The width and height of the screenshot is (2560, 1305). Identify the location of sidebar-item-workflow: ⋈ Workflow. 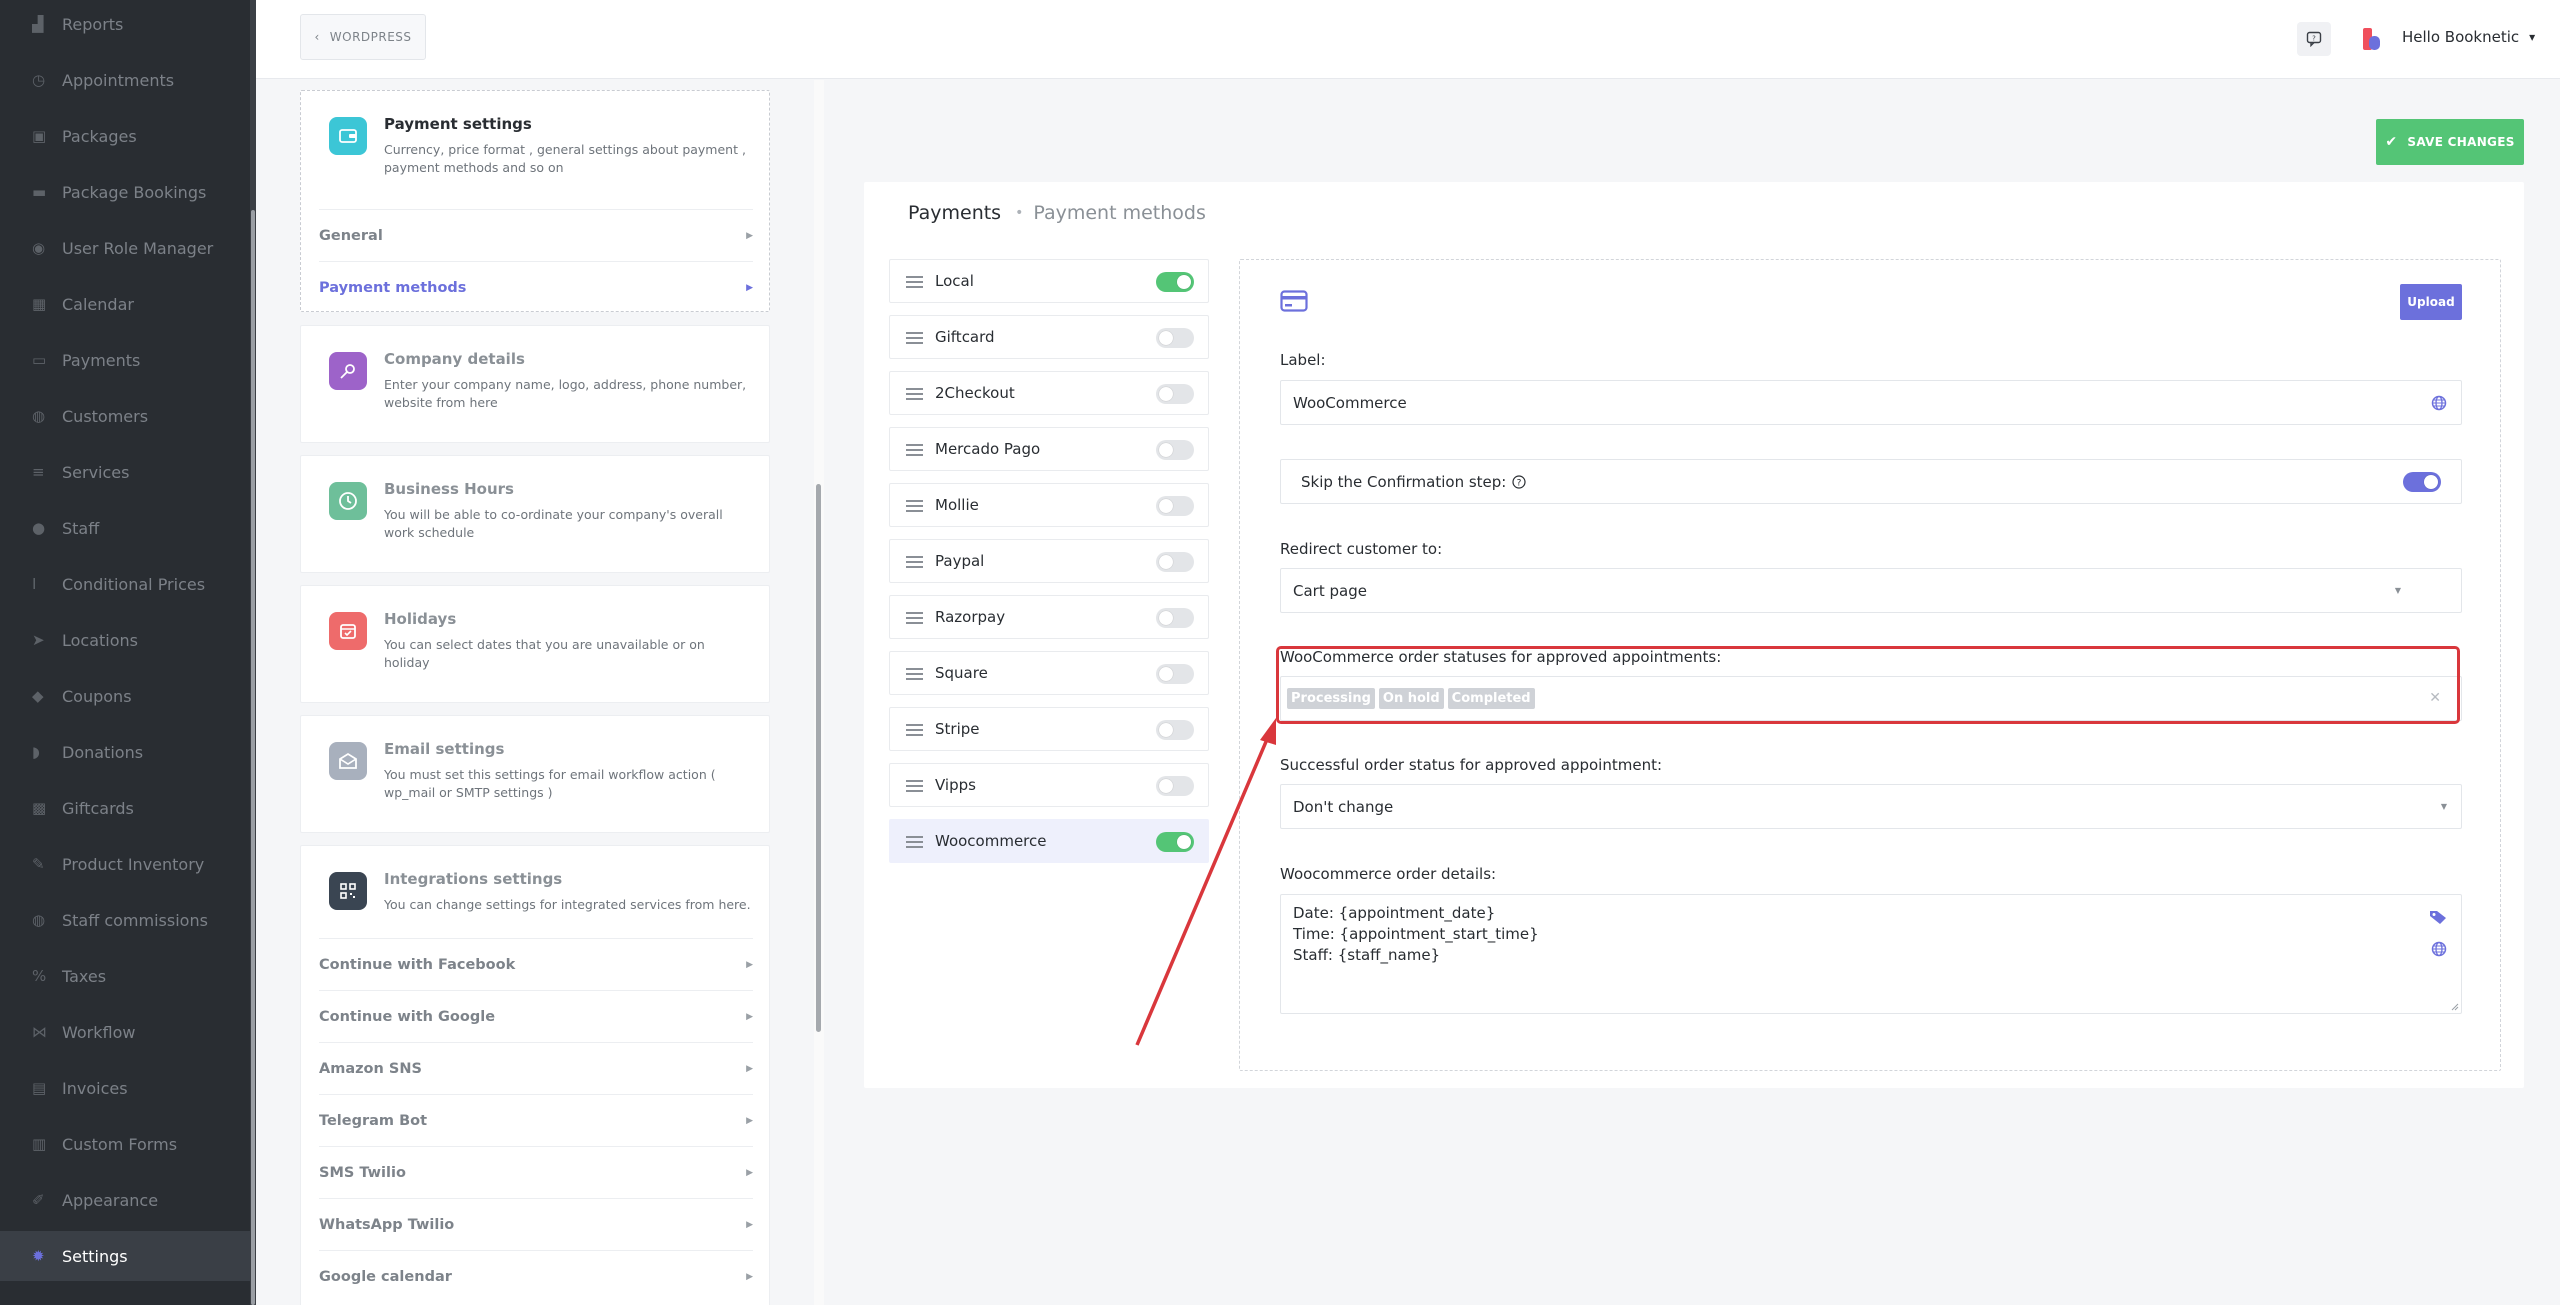
(125, 1032).